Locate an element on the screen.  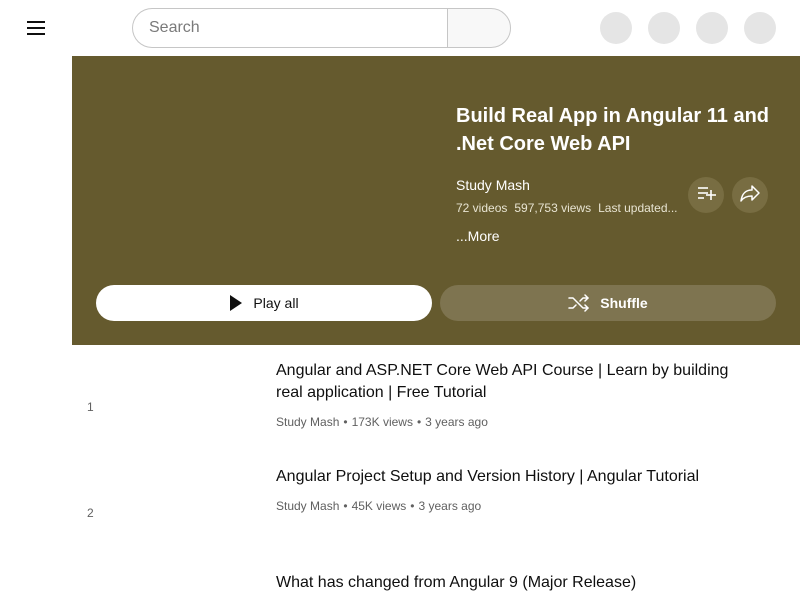
search-box is located at coordinates (321, 28).